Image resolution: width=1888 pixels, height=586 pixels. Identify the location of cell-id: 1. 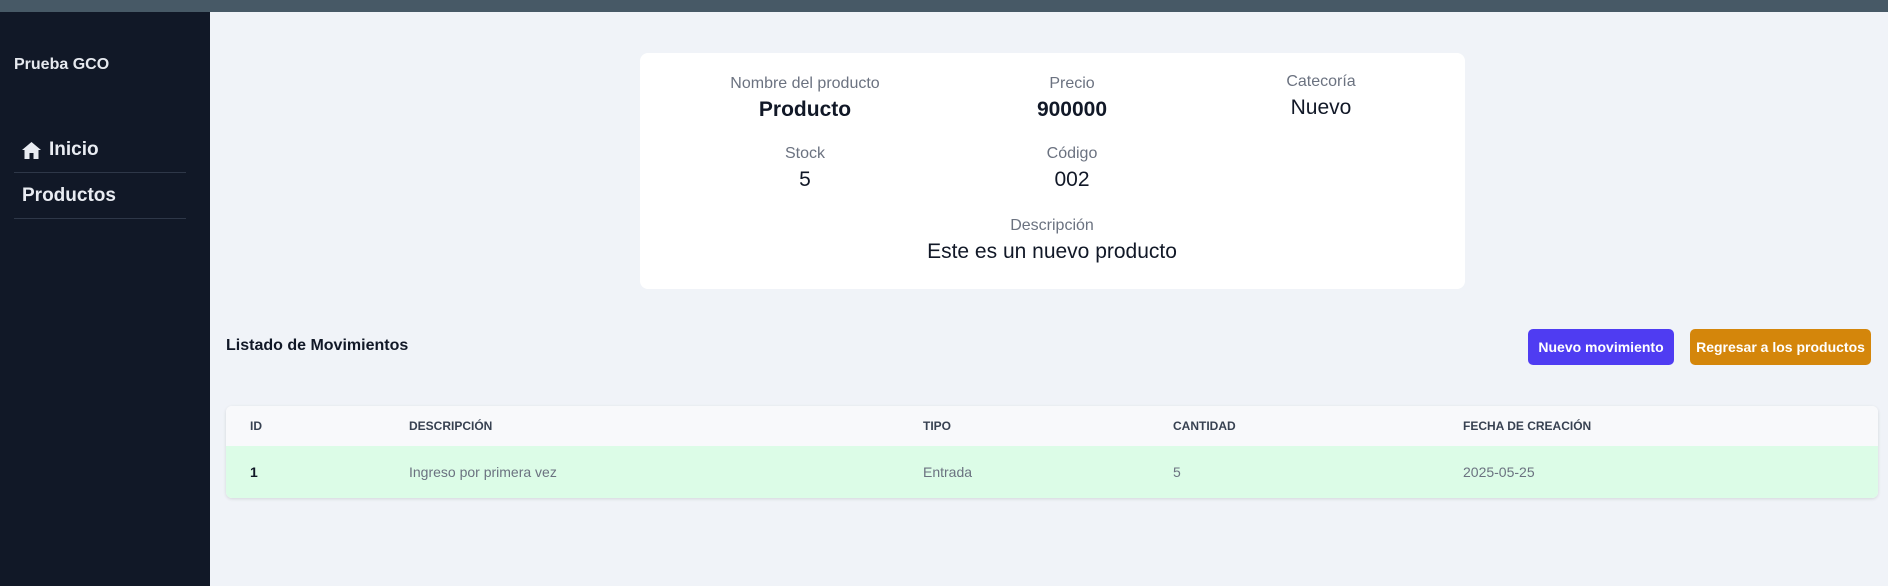
(254, 472).